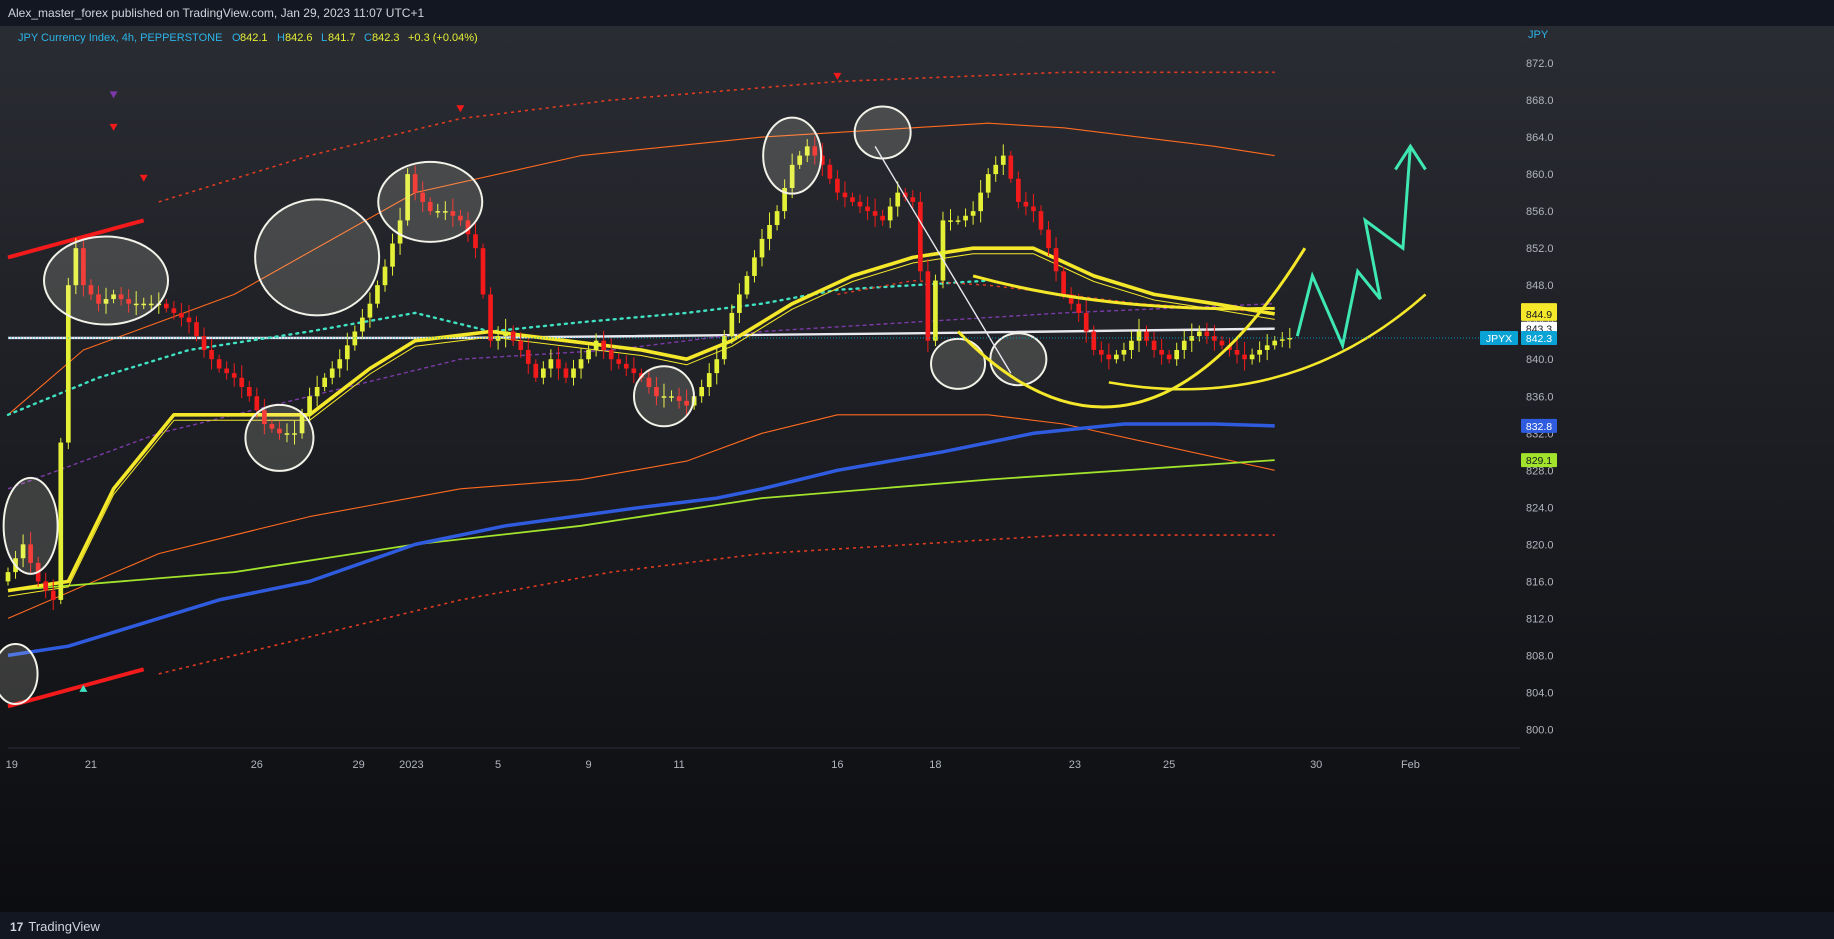 This screenshot has height=939, width=1834. Describe the element at coordinates (299, 38) in the screenshot. I see `legend-high-value: 842.6` at that location.